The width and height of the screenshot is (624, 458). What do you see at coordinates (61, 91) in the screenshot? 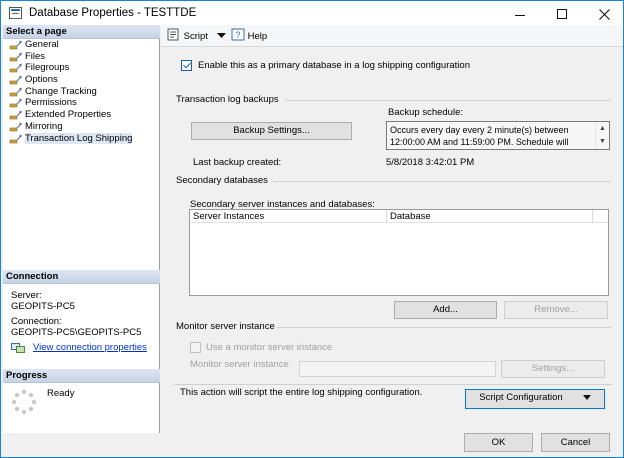
I see `page-item-label: Change Tracking` at bounding box center [61, 91].